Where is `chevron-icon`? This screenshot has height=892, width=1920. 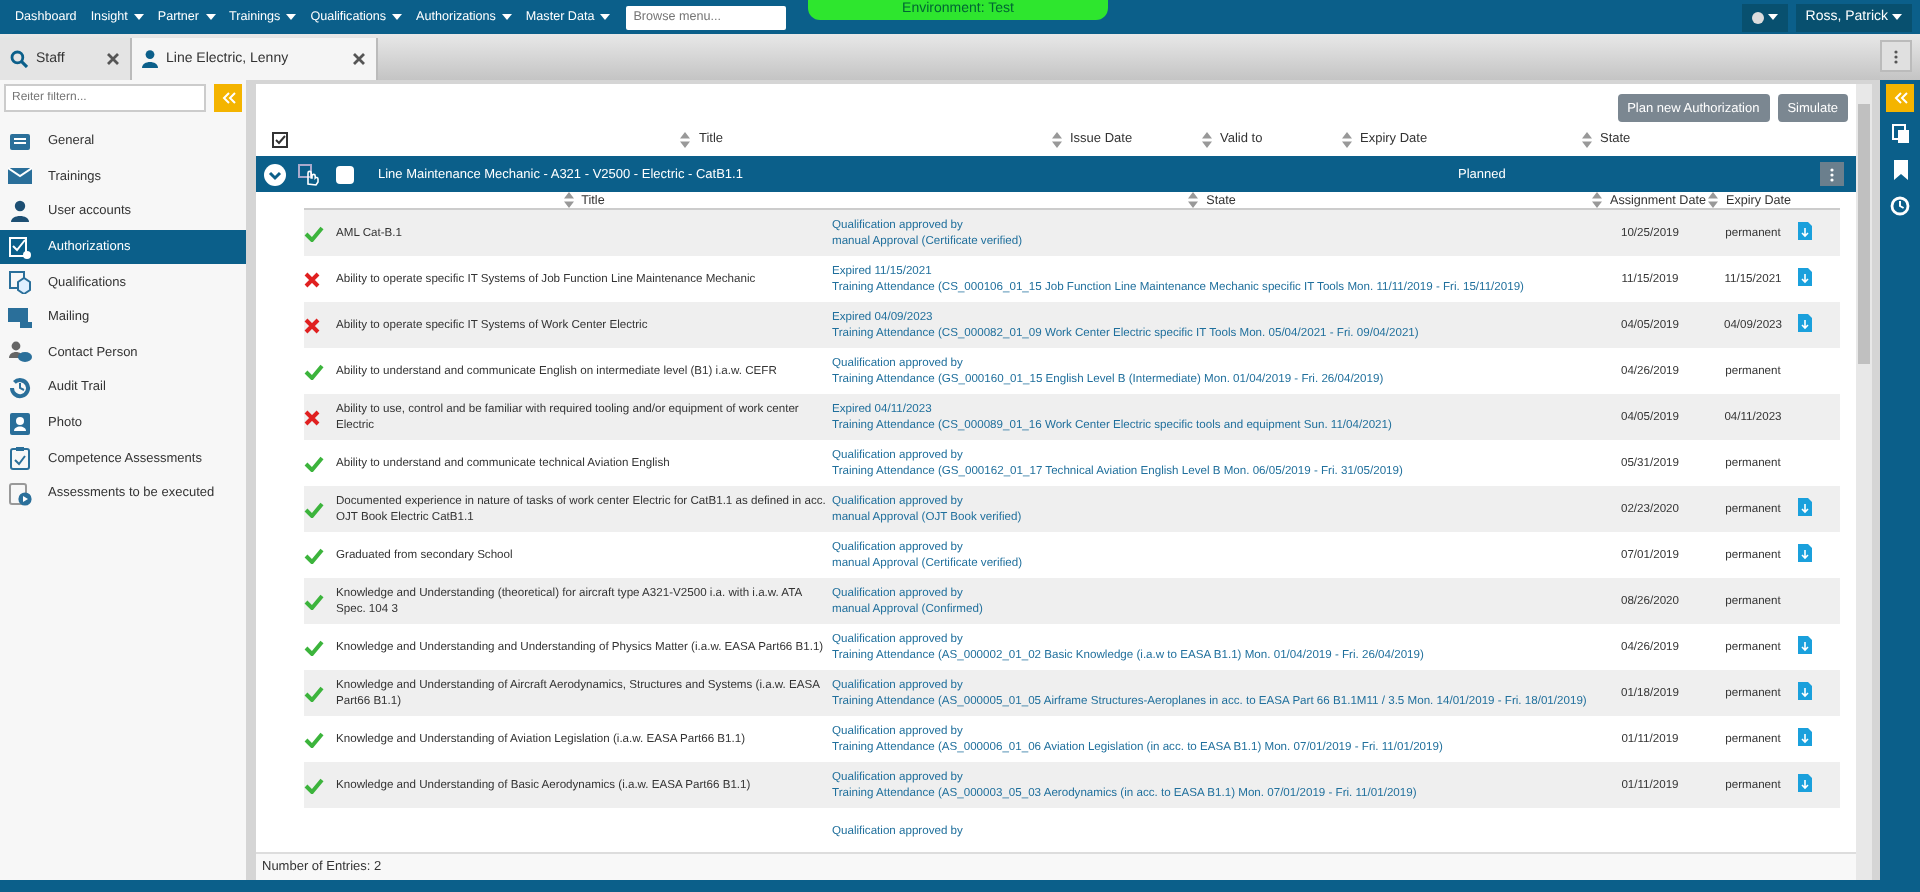 chevron-icon is located at coordinates (275, 174).